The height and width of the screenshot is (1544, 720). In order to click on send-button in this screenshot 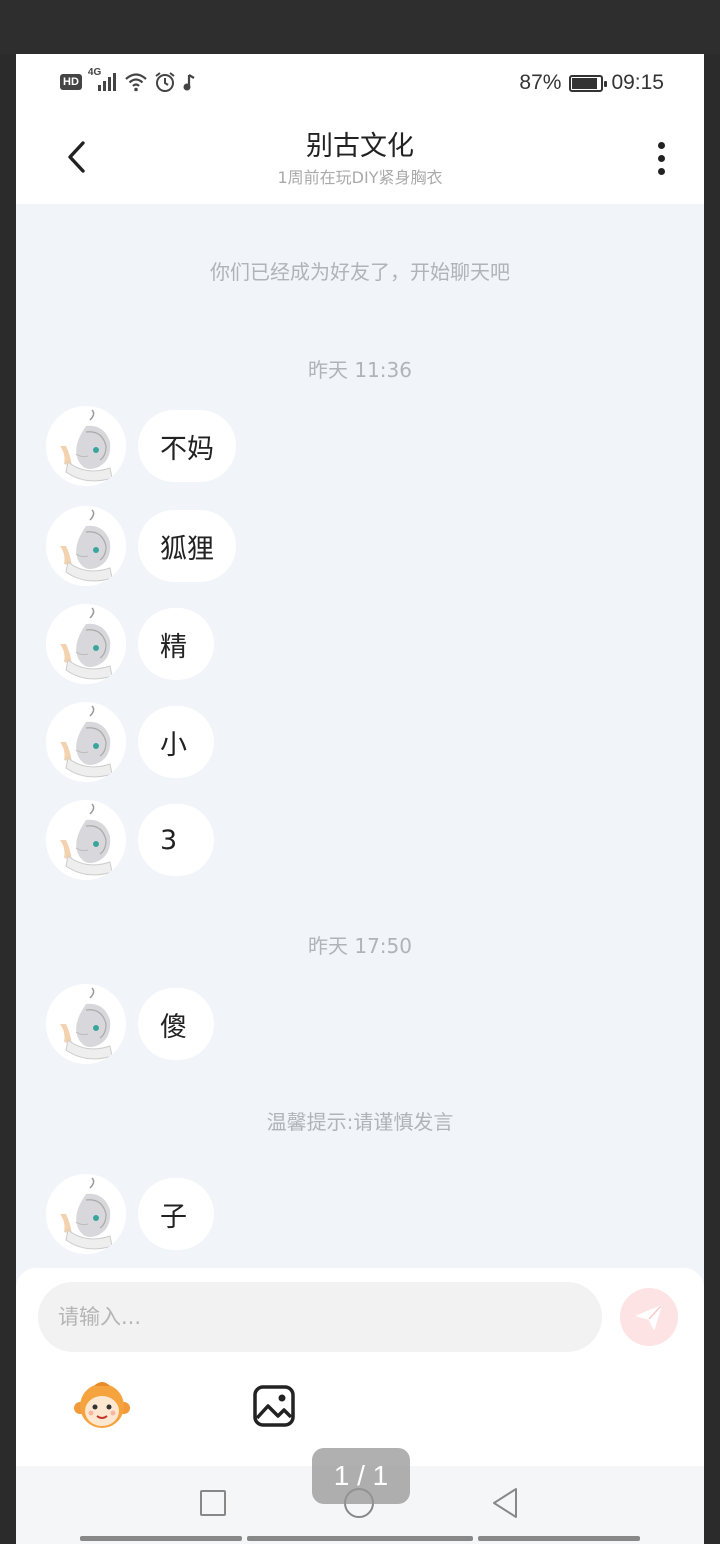, I will do `click(649, 1317)`.